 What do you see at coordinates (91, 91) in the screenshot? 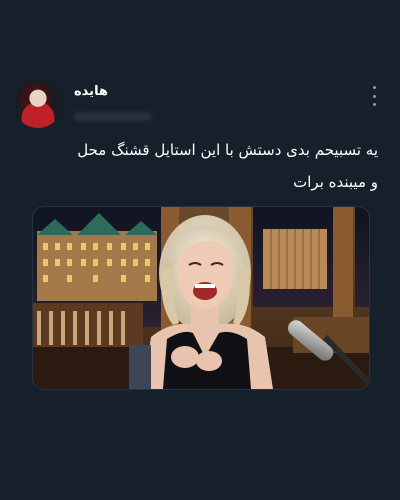
I see `display-name: هایده` at bounding box center [91, 91].